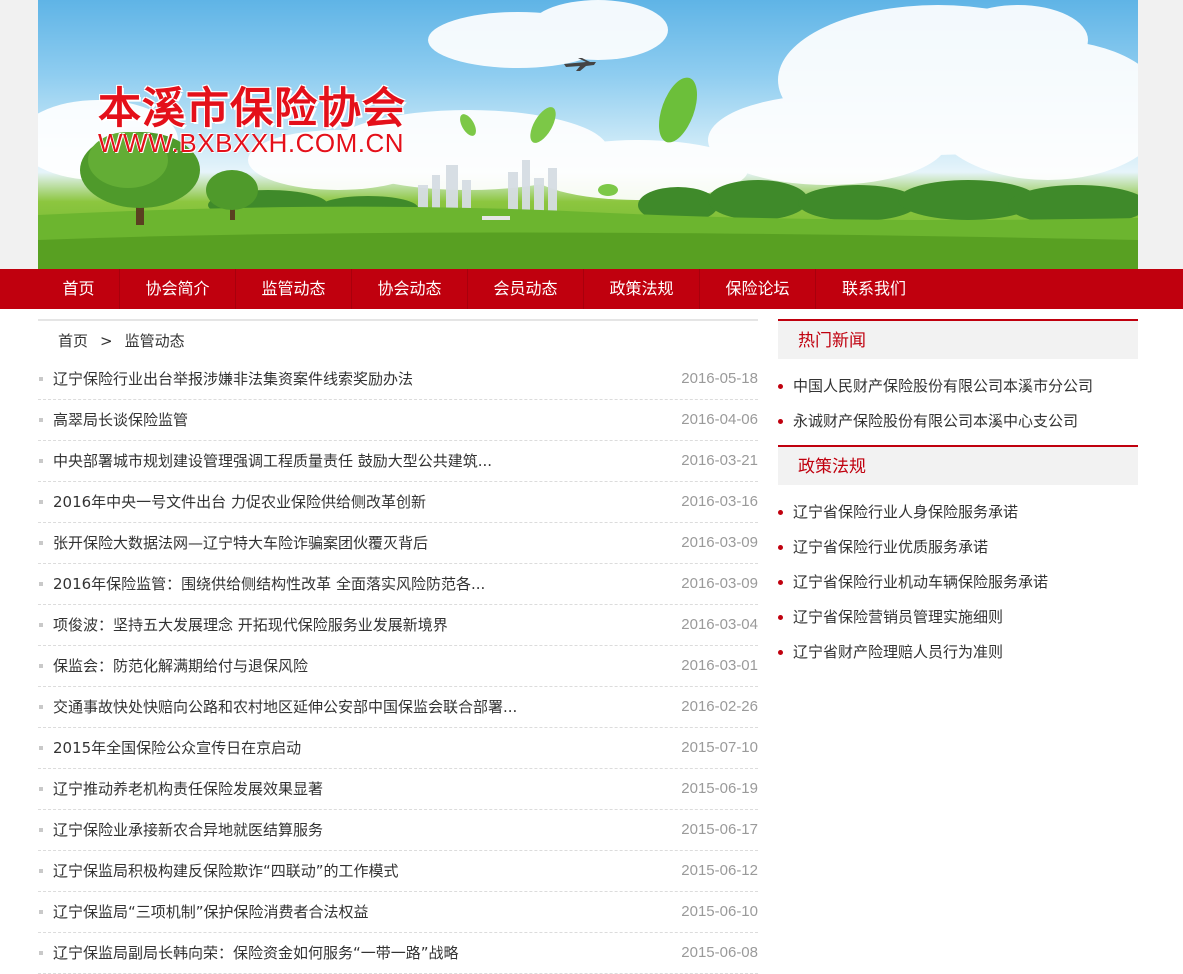  I want to click on hot-news-item-label: 中国人民财产保险股份有限公司本溪市分公司, so click(943, 386).